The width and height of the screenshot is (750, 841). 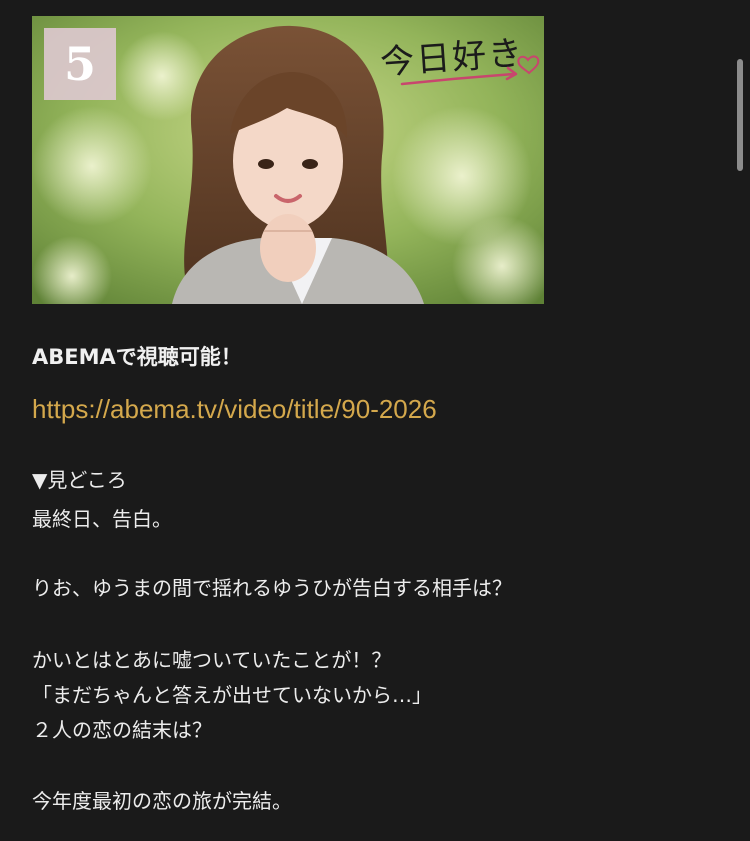 I want to click on post-line-4: 「まだちゃんと答えが出せていないから…」, so click(x=232, y=695).